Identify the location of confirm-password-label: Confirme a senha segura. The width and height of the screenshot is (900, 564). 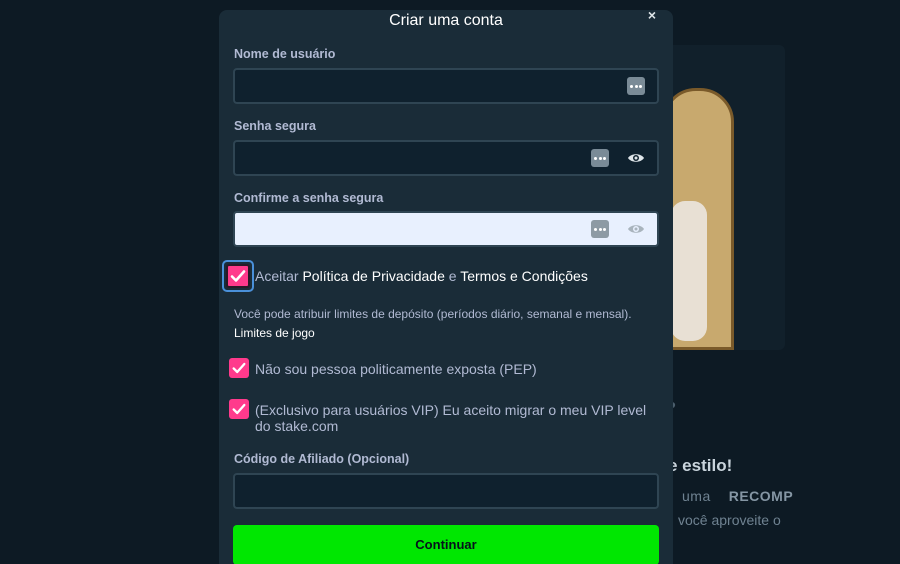
(309, 198).